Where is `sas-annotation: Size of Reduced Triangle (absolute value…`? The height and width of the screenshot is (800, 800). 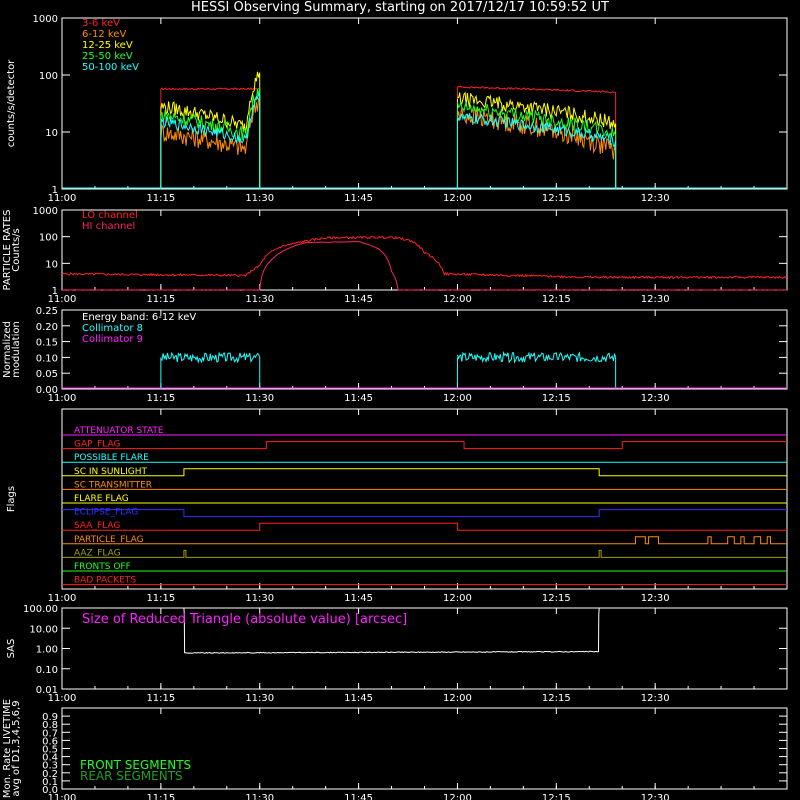 sas-annotation: Size of Reduced Triangle (absolute value… is located at coordinates (244, 619).